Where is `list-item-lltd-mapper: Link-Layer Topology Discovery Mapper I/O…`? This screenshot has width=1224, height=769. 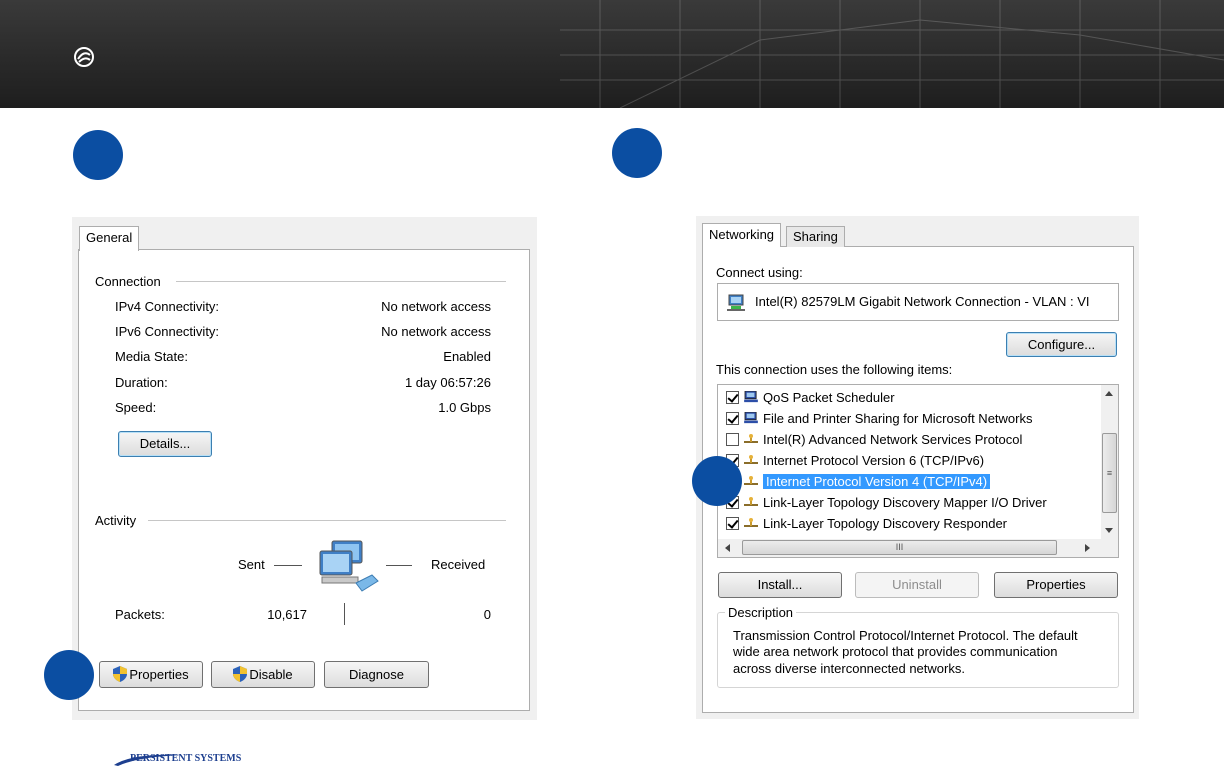 list-item-lltd-mapper: Link-Layer Topology Discovery Mapper I/O… is located at coordinates (886, 502).